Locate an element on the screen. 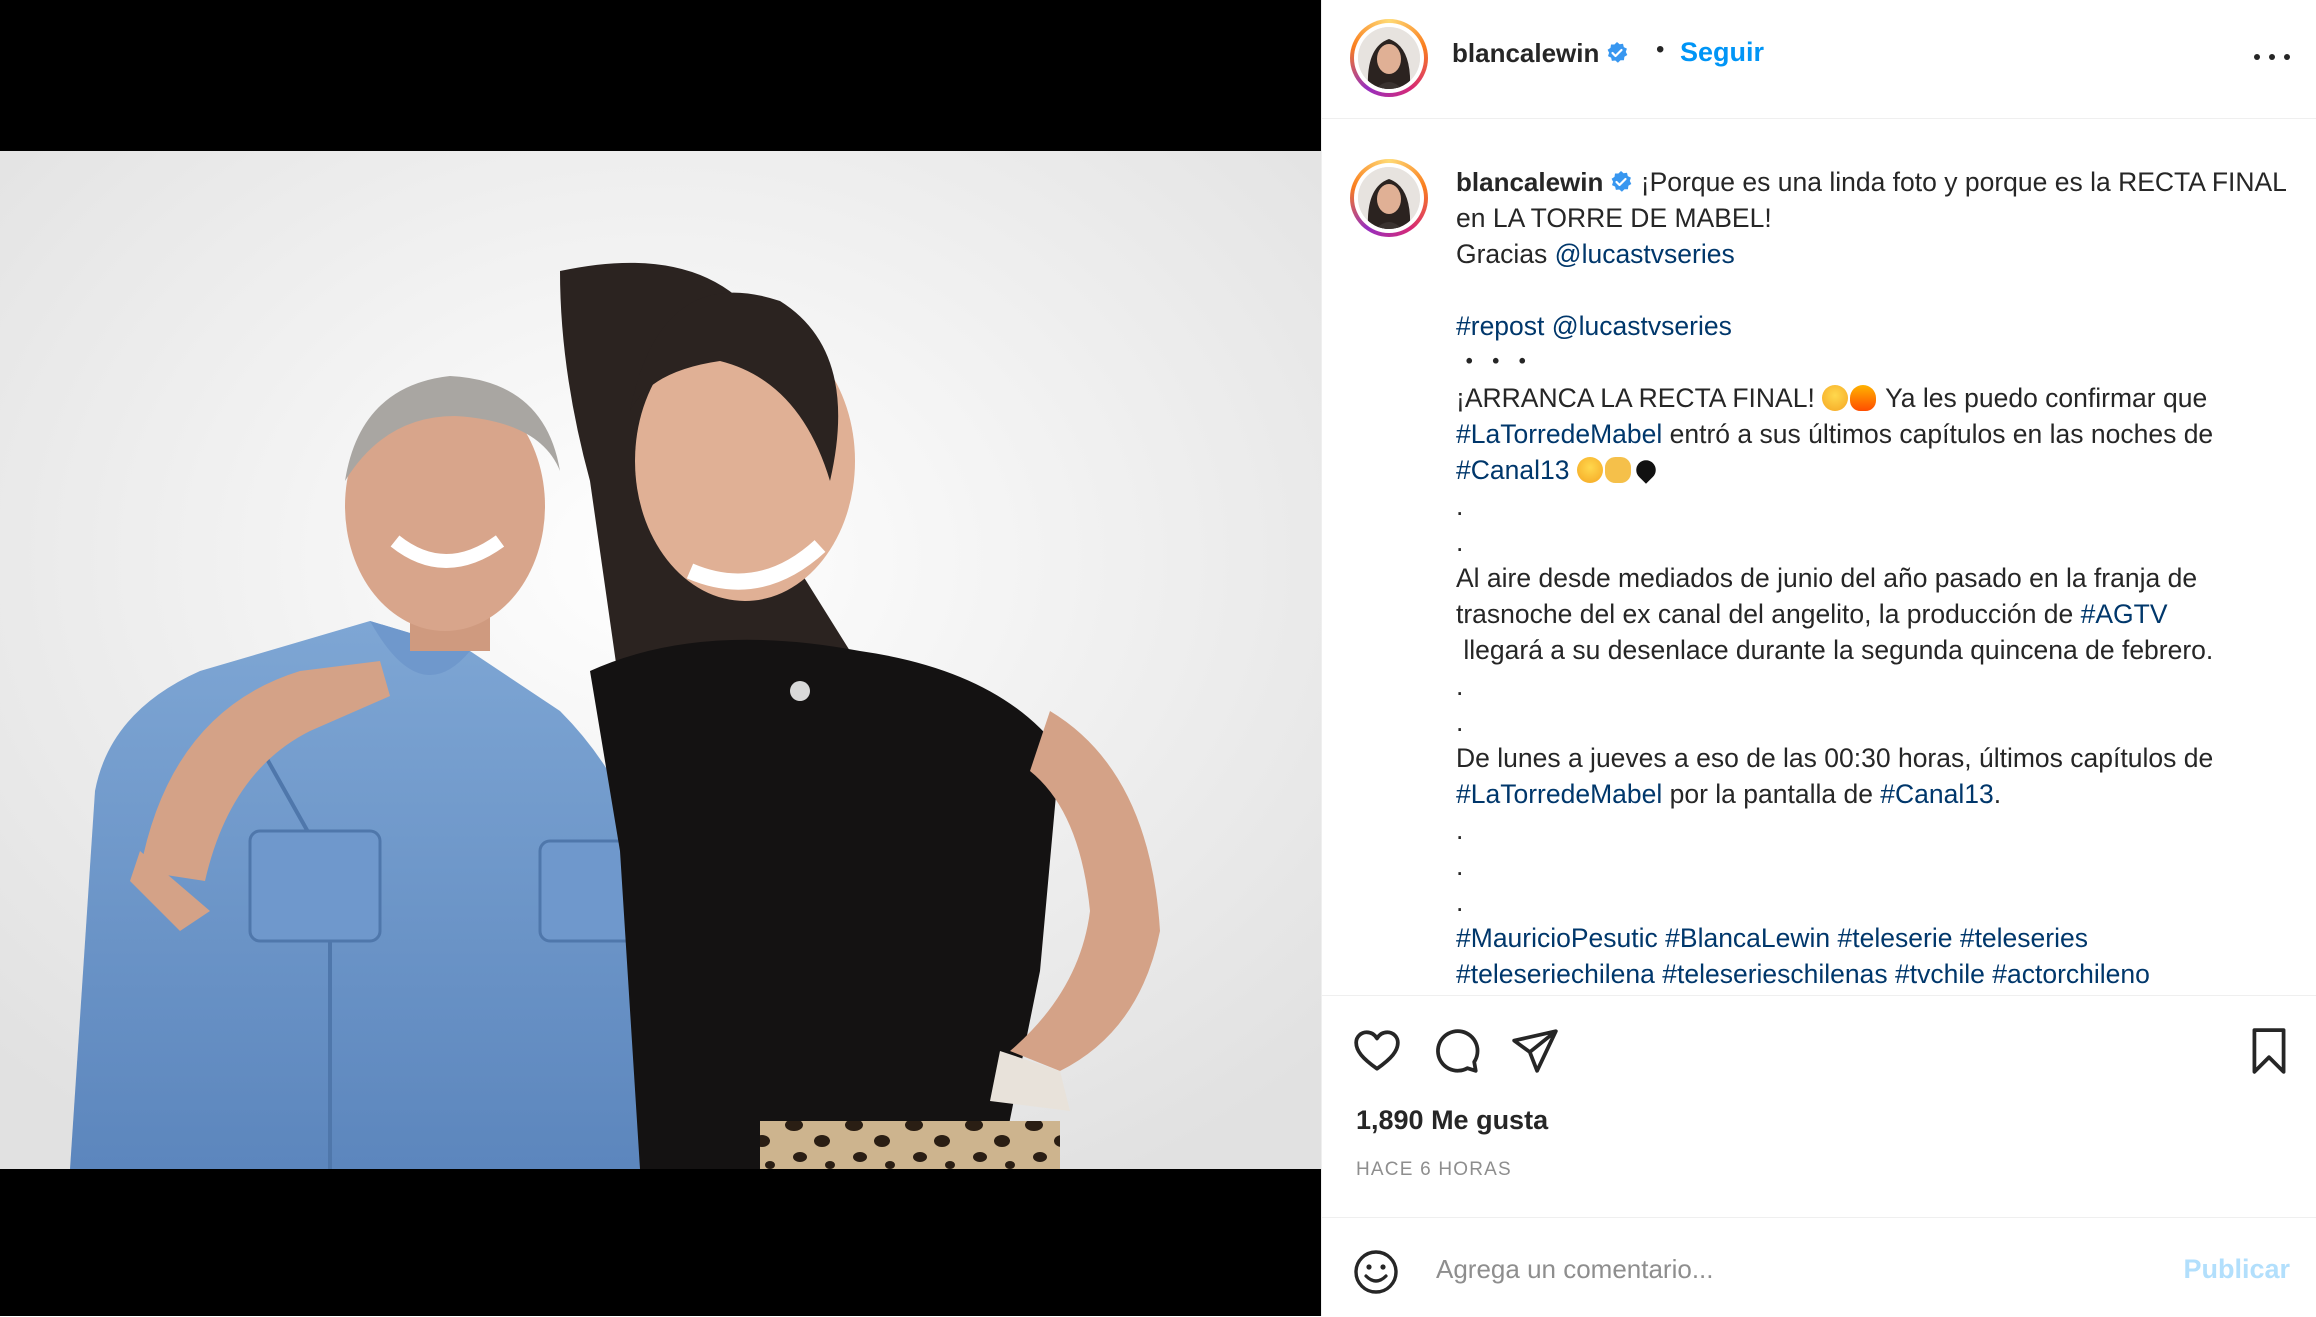 The height and width of the screenshot is (1317, 2316). caption-dots: ・・・ is located at coordinates (1496, 362).